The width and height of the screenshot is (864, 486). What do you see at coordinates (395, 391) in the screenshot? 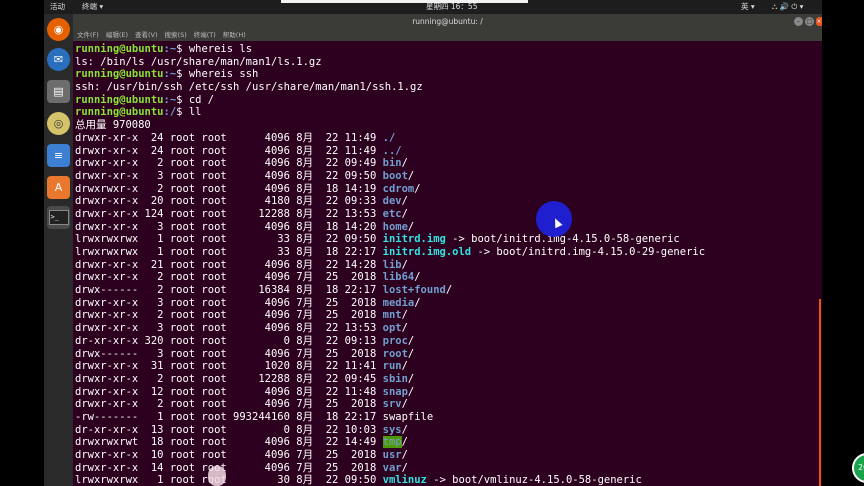
I see `file-name: snap` at bounding box center [395, 391].